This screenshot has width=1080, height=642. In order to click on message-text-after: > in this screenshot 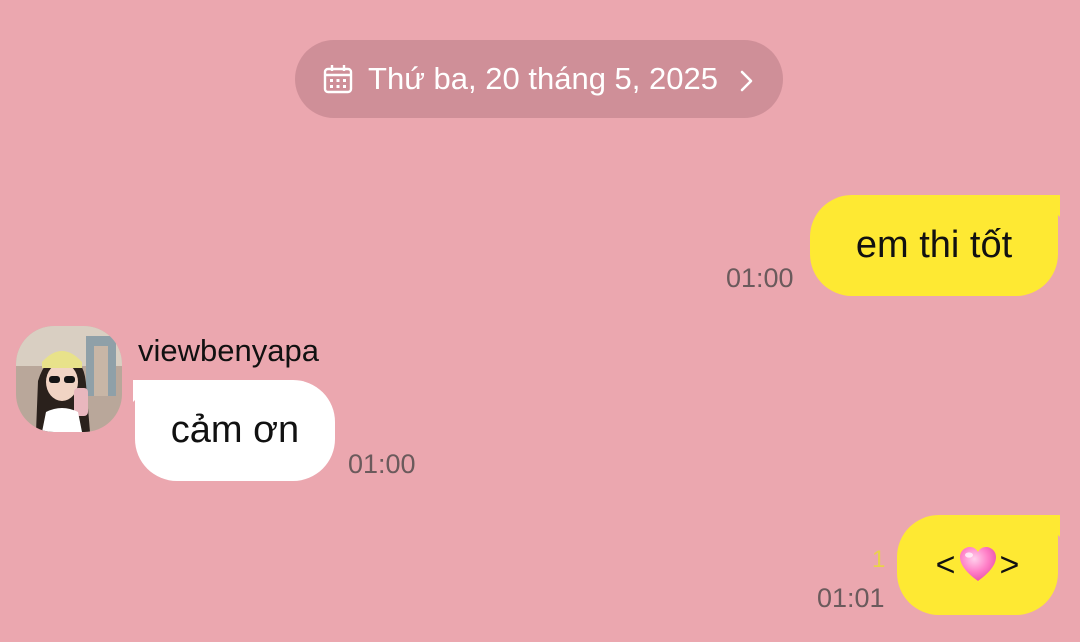, I will do `click(1009, 564)`.